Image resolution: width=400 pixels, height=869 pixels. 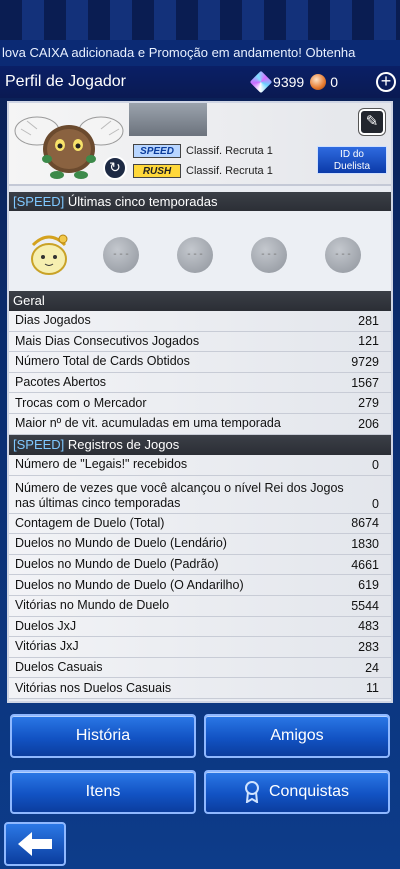 I want to click on gem-counter: 9399, so click(x=277, y=82).